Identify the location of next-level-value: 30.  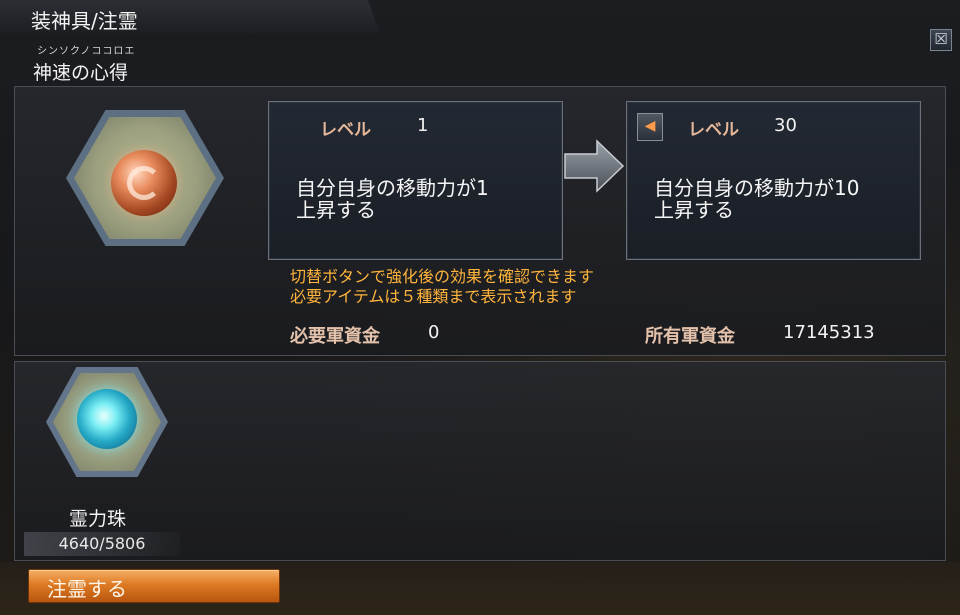
(785, 125).